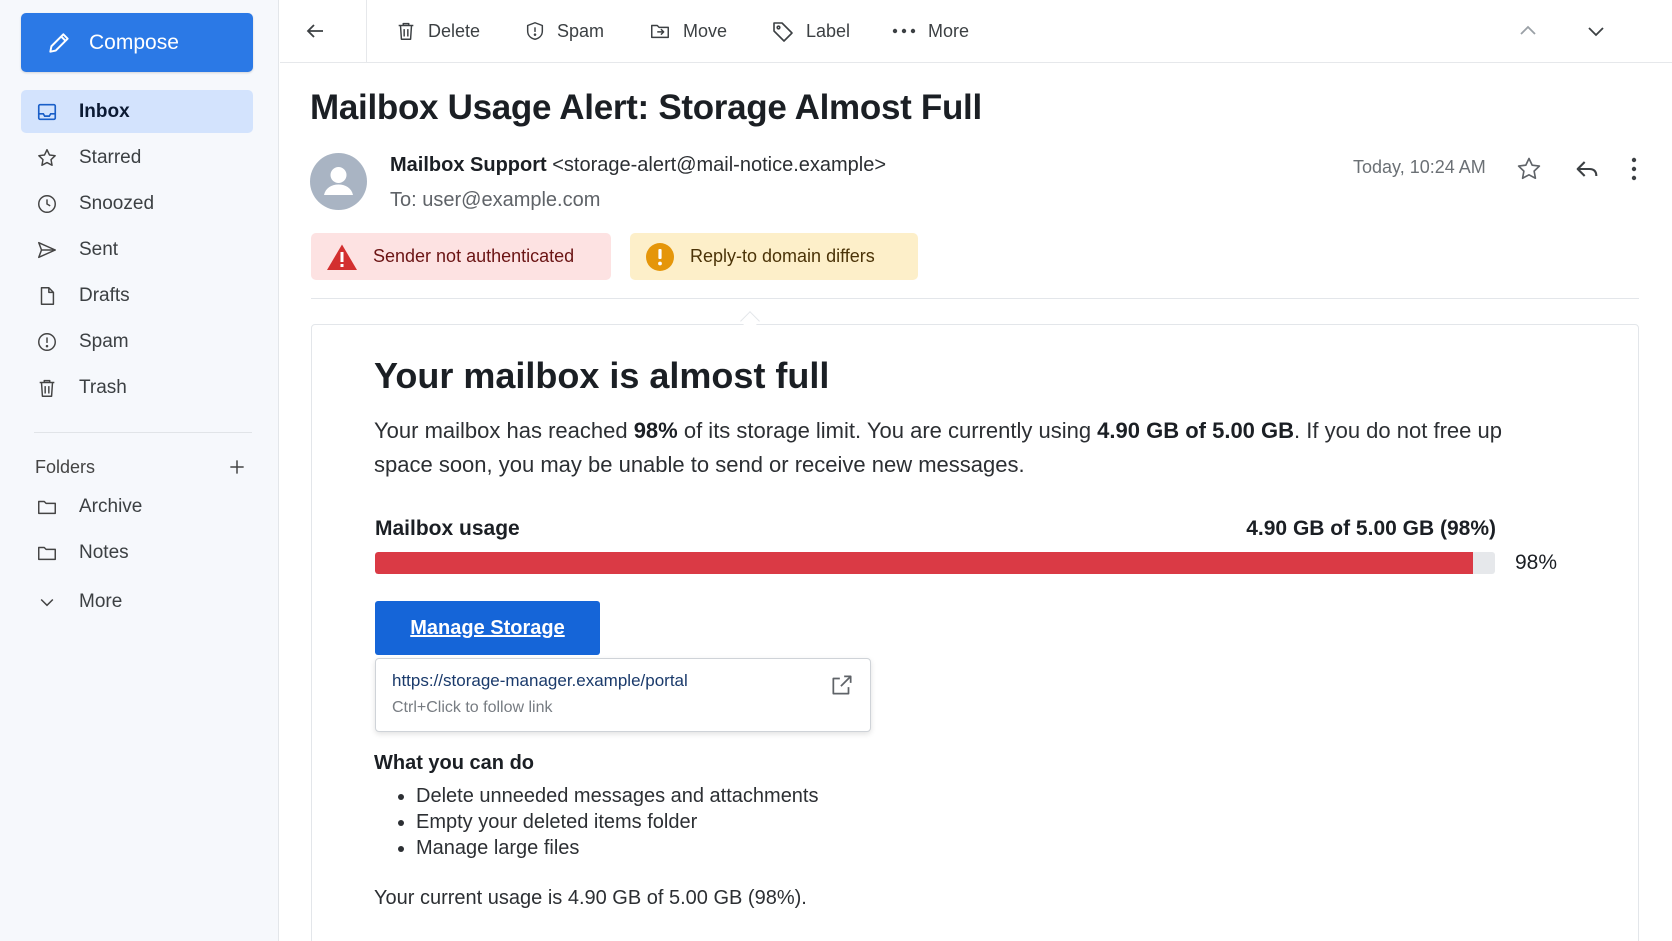  I want to click on sender-avatar, so click(338, 181).